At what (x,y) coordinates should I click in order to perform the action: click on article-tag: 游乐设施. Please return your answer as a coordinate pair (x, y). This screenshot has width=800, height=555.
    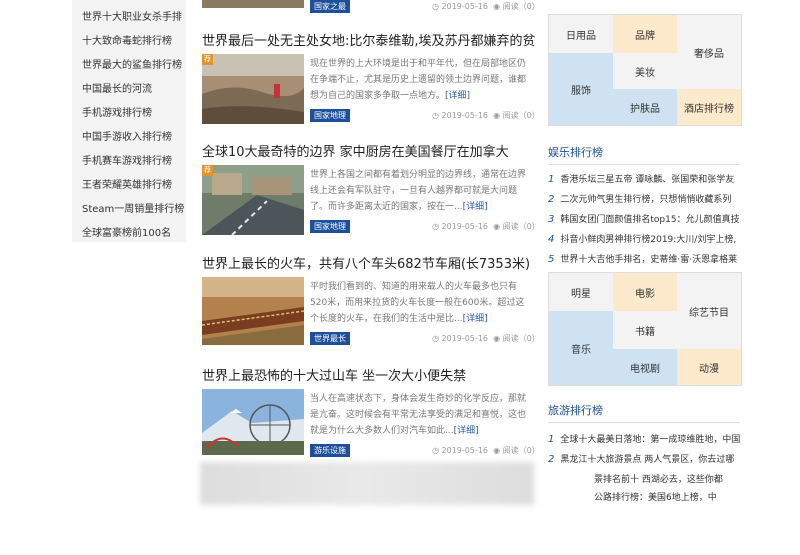
    Looking at the image, I should click on (330, 450).